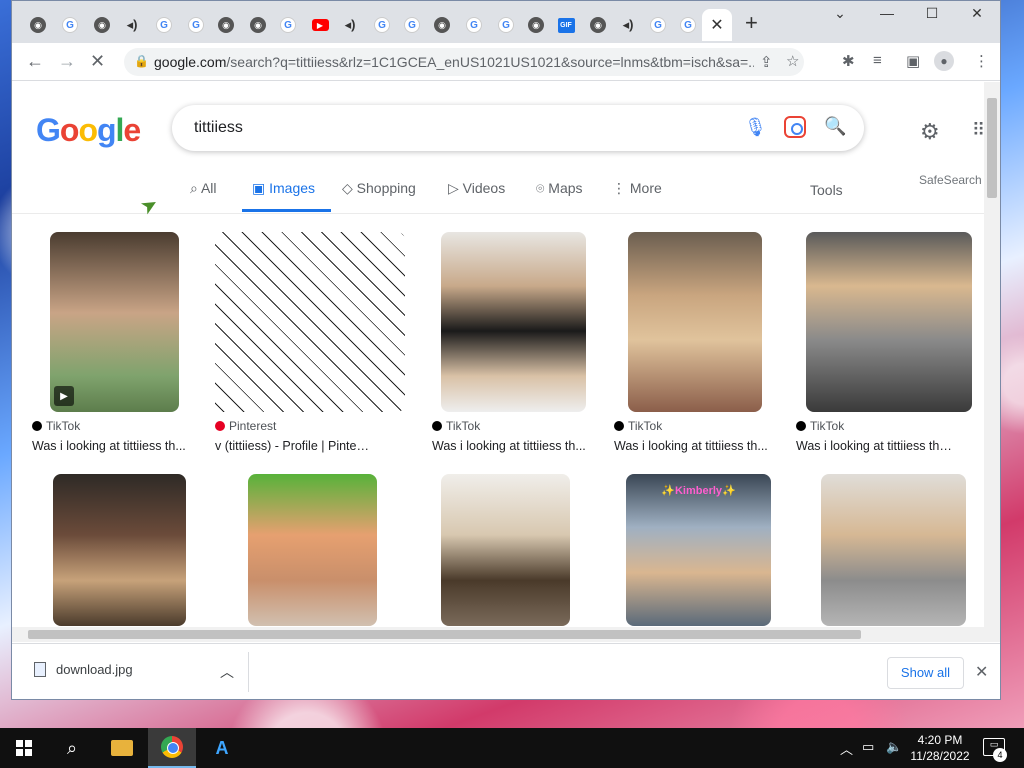  What do you see at coordinates (222, 748) in the screenshot?
I see `app-a-taskbar-icon: A` at bounding box center [222, 748].